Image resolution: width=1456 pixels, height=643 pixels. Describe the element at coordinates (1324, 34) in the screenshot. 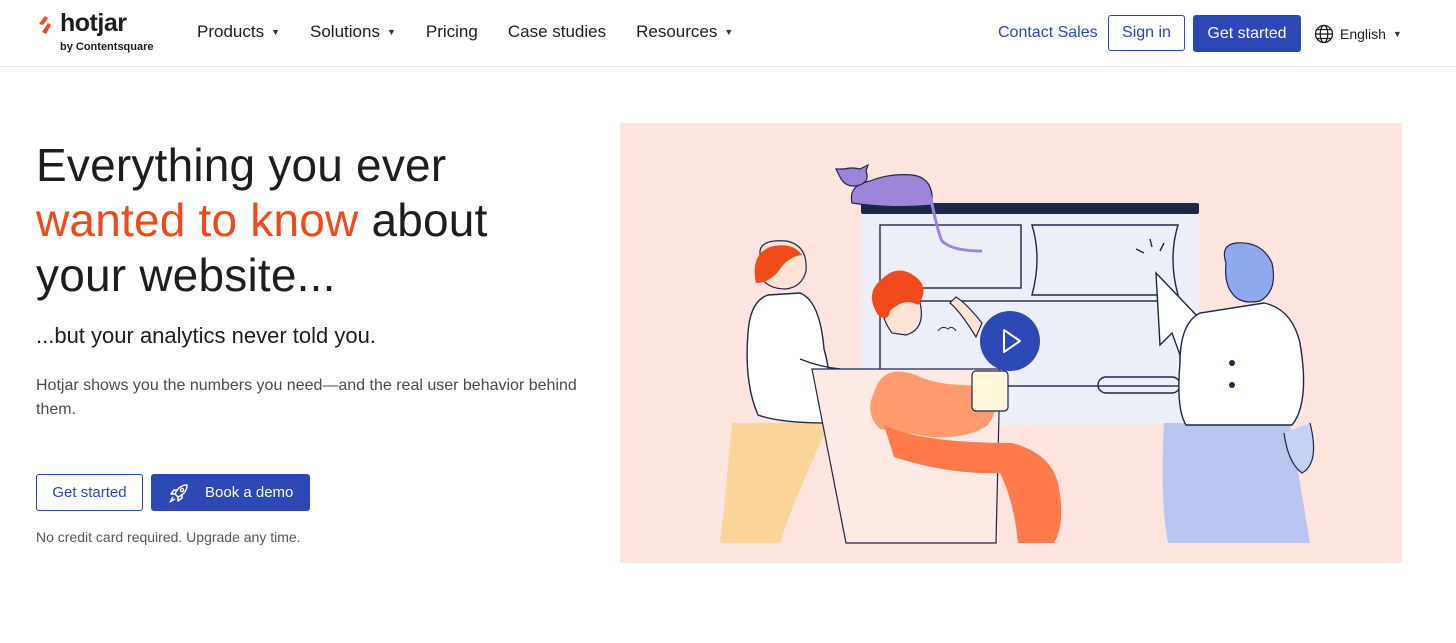

I see `globe-icon` at that location.